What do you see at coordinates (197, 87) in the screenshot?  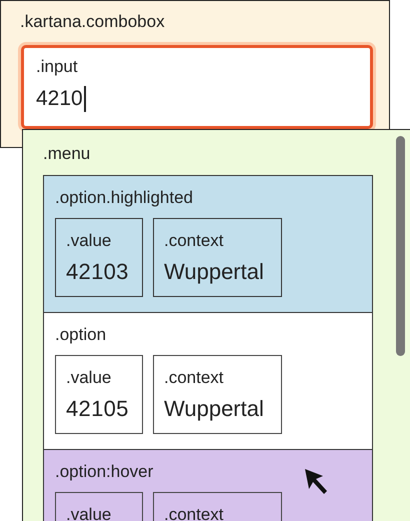 I see `input-field: .input 4210` at bounding box center [197, 87].